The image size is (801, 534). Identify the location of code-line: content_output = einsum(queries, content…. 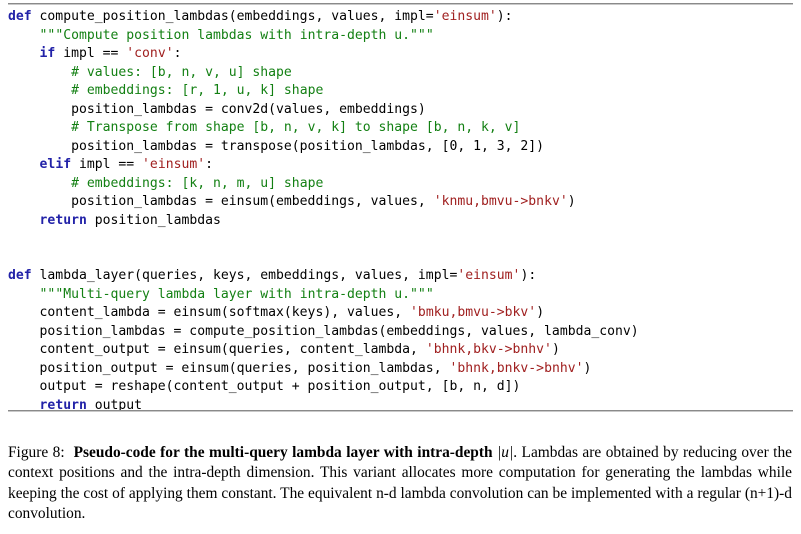
(400, 350).